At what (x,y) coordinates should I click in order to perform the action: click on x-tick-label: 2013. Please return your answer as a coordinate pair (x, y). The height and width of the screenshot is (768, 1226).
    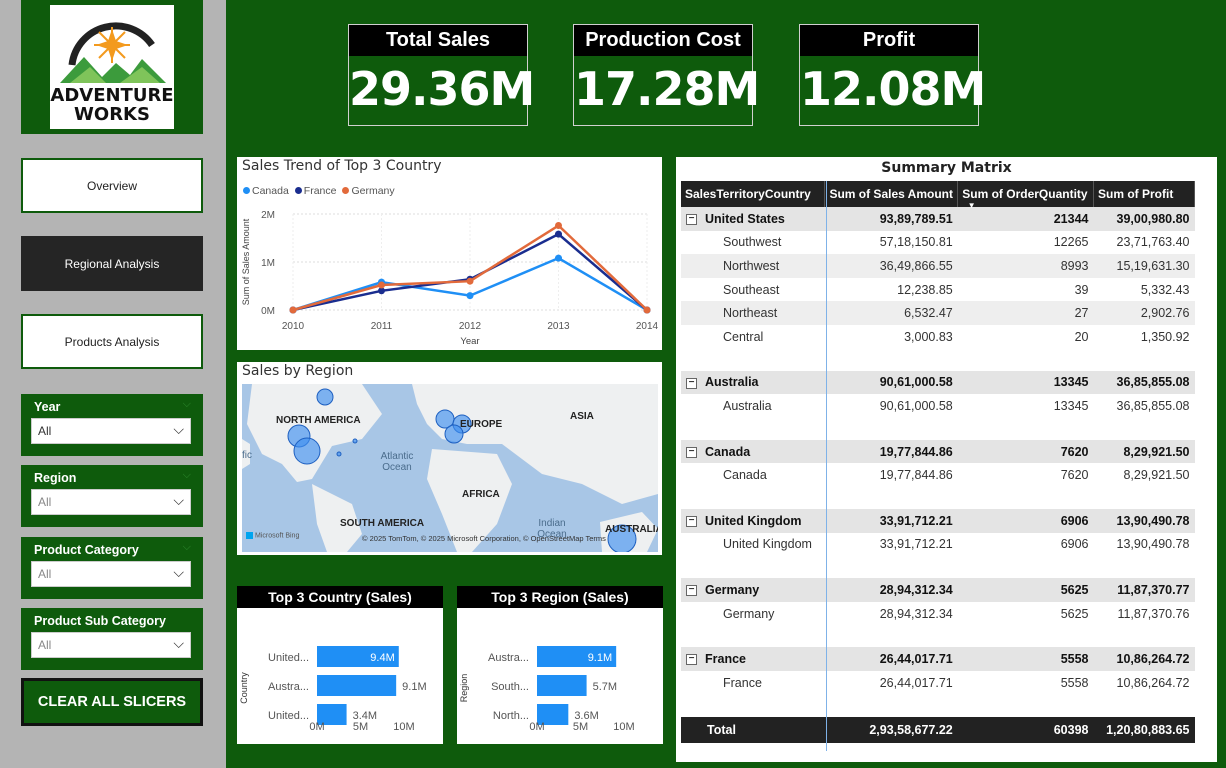
    Looking at the image, I should click on (558, 326).